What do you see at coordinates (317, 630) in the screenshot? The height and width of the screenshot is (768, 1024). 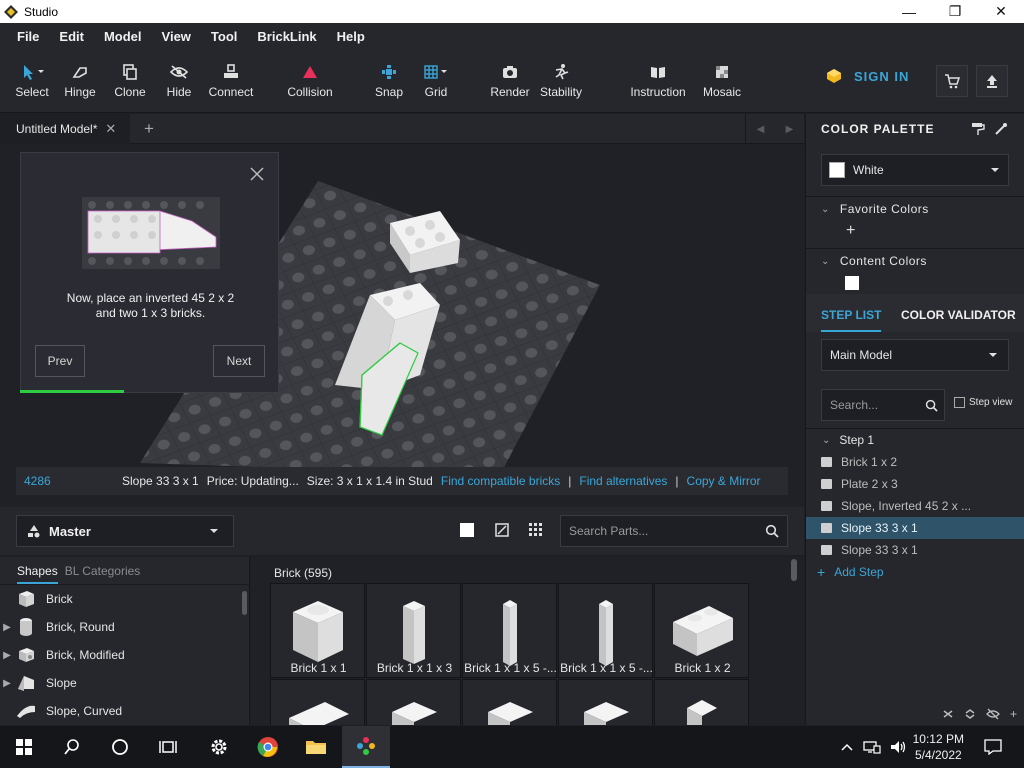 I see `part-tile-brick-1x1: Brick 1 x 1` at bounding box center [317, 630].